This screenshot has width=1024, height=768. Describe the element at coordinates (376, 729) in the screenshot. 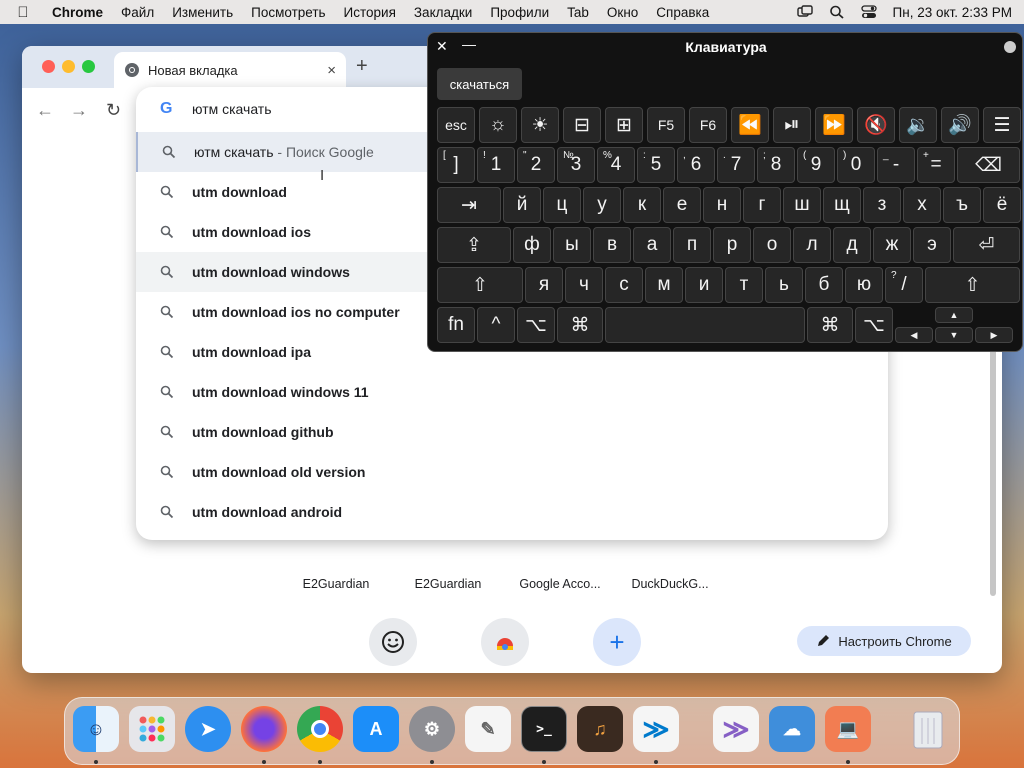

I see `app-store-icon: A` at that location.